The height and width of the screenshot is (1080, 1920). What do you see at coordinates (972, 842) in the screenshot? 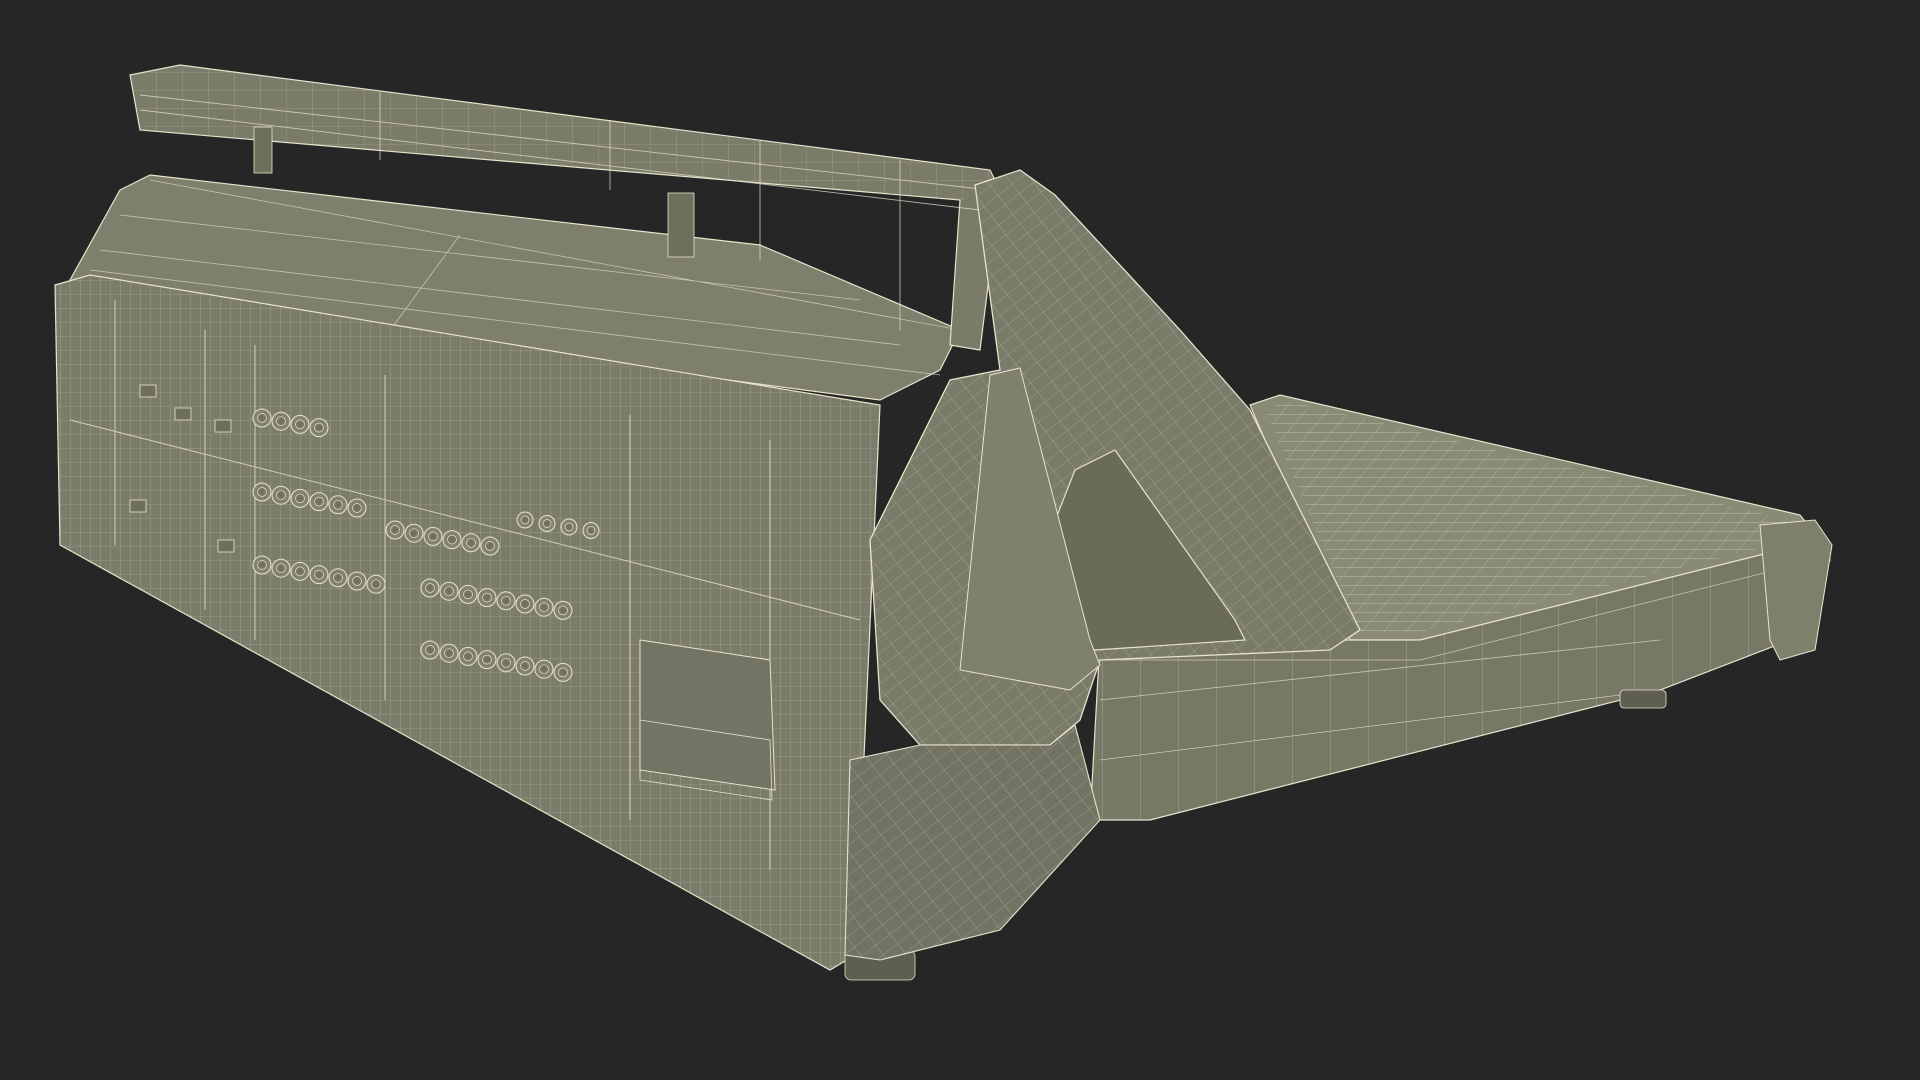
I see `cheek-lower-mesh` at bounding box center [972, 842].